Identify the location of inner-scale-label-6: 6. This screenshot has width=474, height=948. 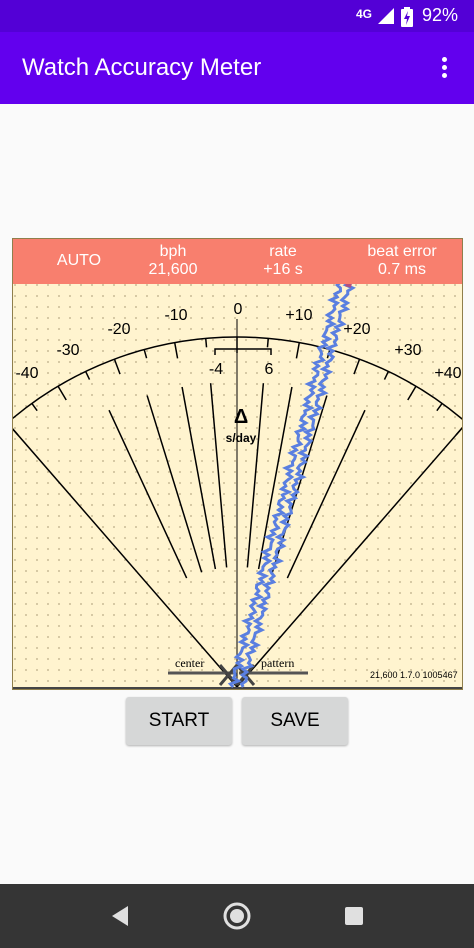
(269, 369).